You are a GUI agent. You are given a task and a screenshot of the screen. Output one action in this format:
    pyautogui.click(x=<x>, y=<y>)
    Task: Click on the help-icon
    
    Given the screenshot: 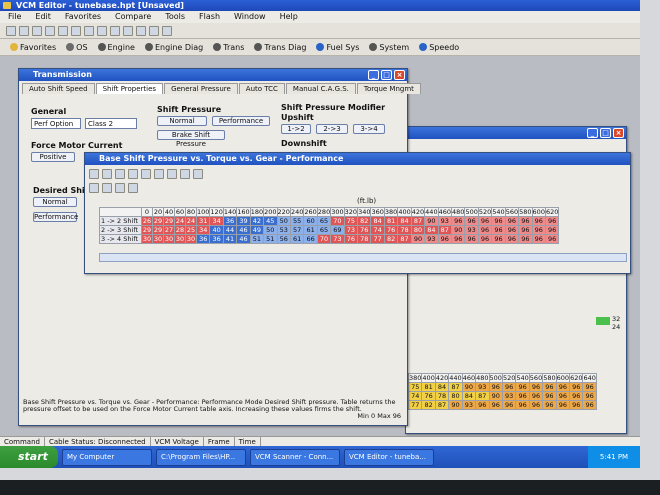 What is the action you would take?
    pyautogui.click(x=167, y=30)
    